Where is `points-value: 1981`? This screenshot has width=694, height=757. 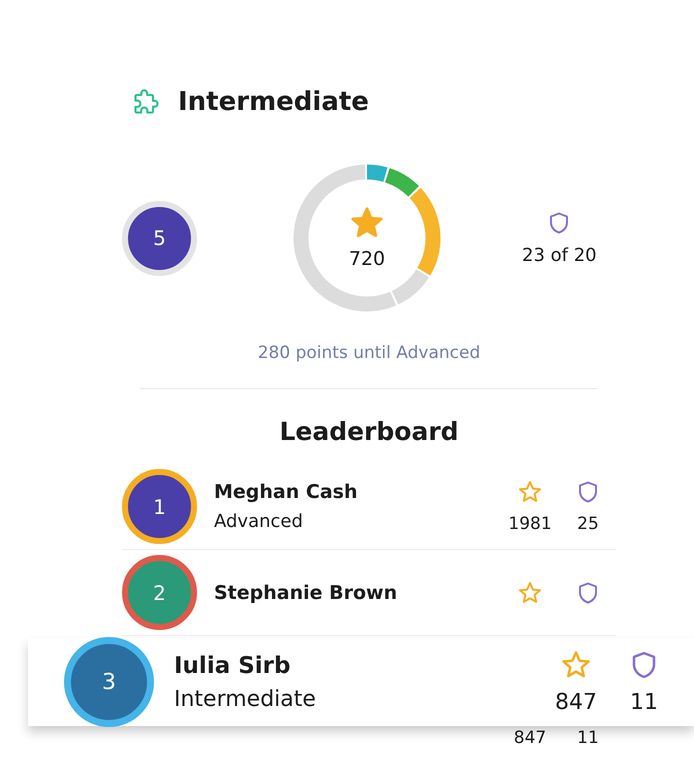 points-value: 1981 is located at coordinates (530, 524).